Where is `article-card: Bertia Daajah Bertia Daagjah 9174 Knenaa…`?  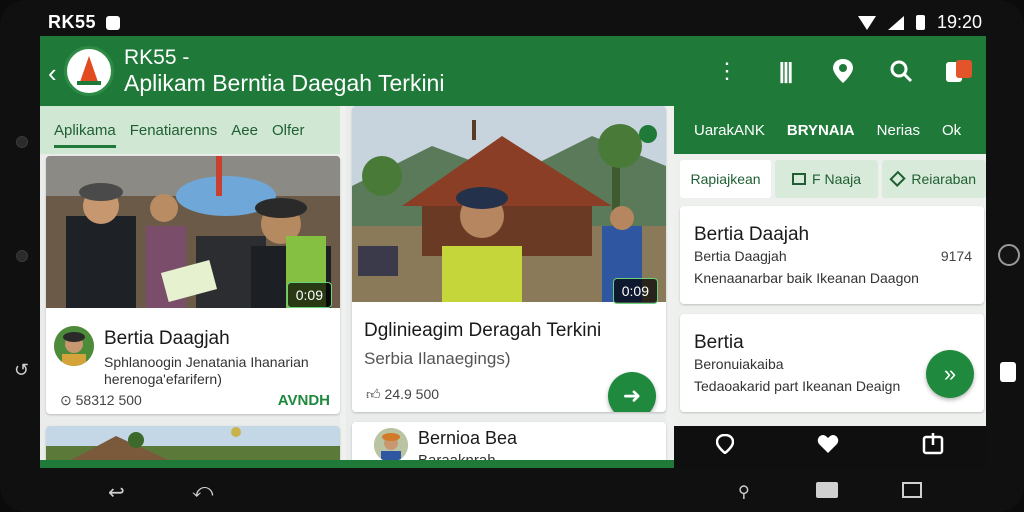
article-card: Bertia Daajah Bertia Daagjah 9174 Knenaa… is located at coordinates (832, 255).